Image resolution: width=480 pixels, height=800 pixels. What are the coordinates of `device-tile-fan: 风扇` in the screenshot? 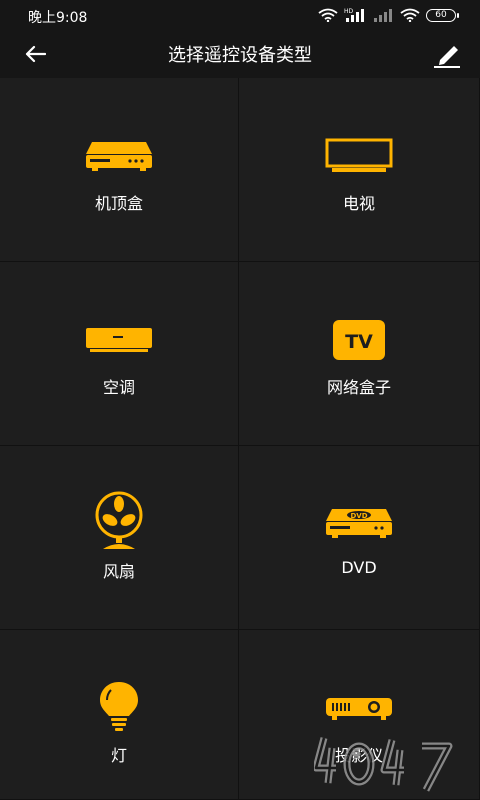 It's located at (119, 538).